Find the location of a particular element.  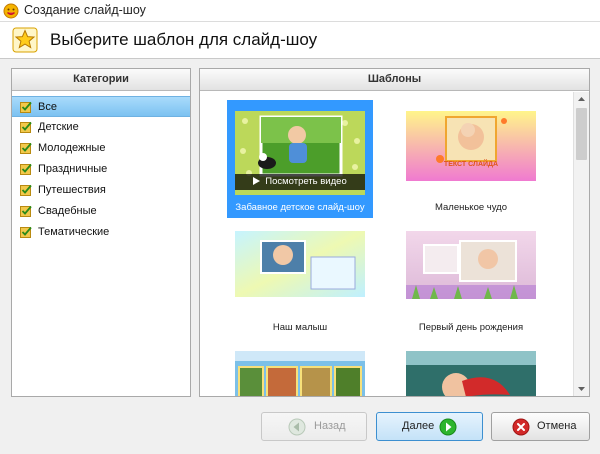

category-item: Путешествия is located at coordinates (101, 190).